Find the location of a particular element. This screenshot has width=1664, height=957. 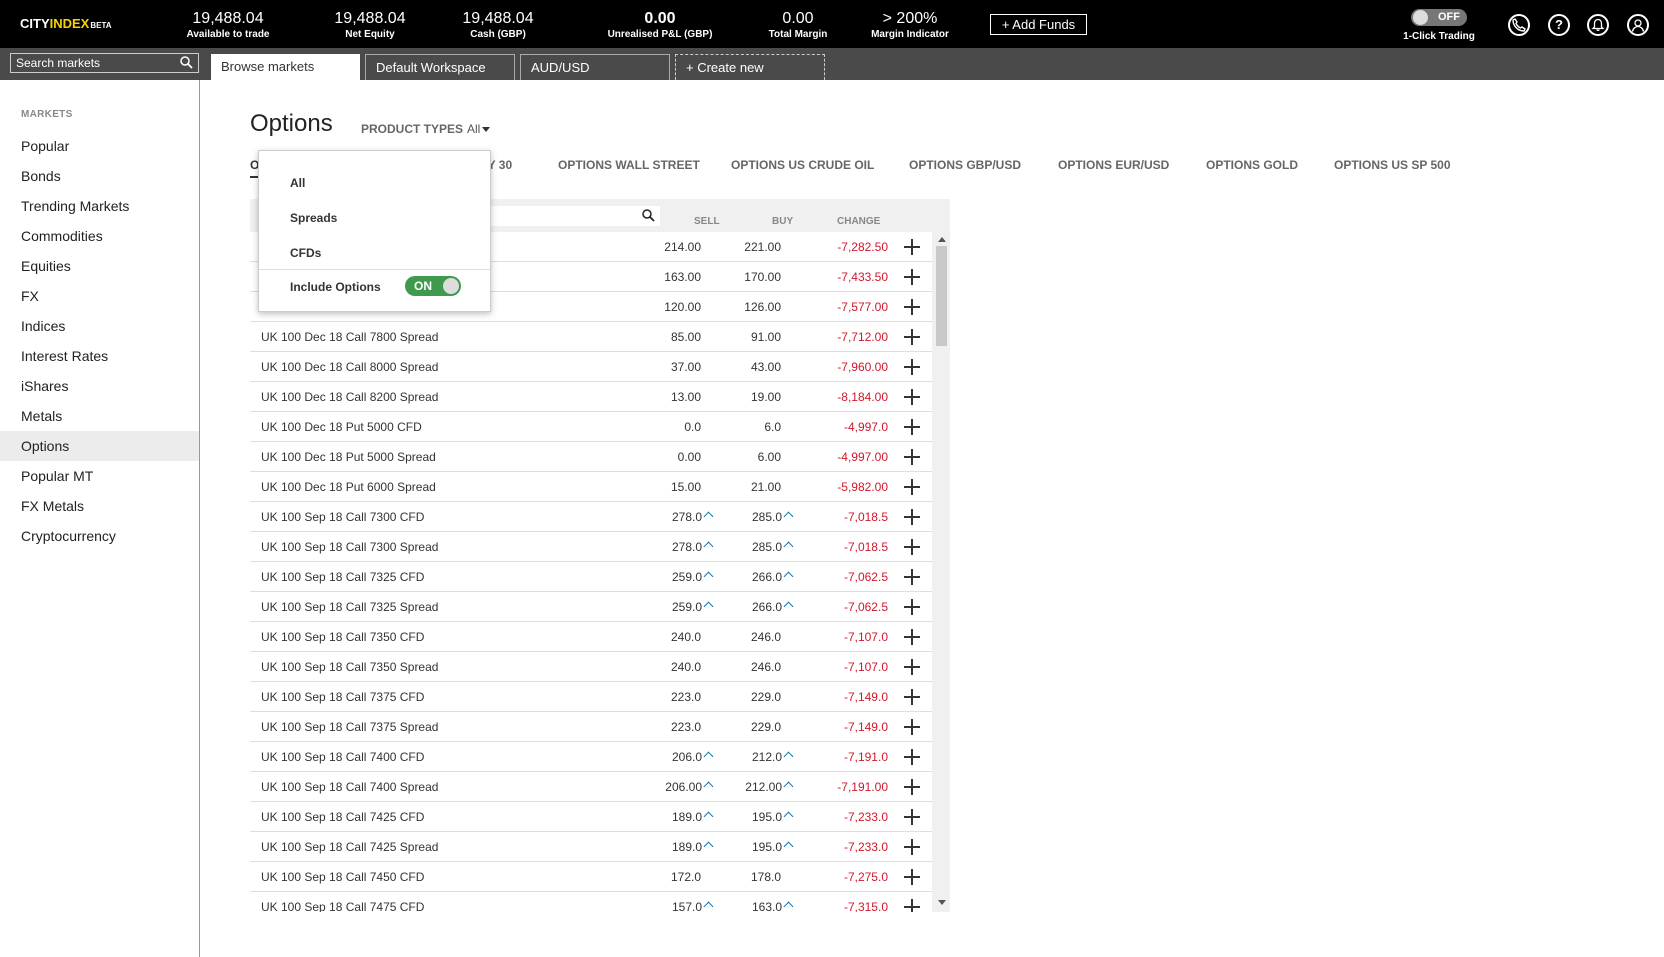

buy-price: 6.00 is located at coordinates (756, 457).